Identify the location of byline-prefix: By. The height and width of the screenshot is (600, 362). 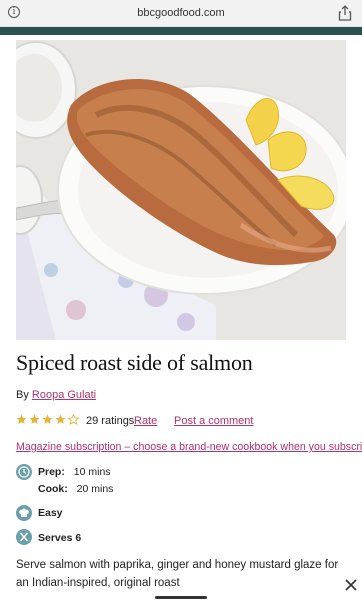
(22, 395).